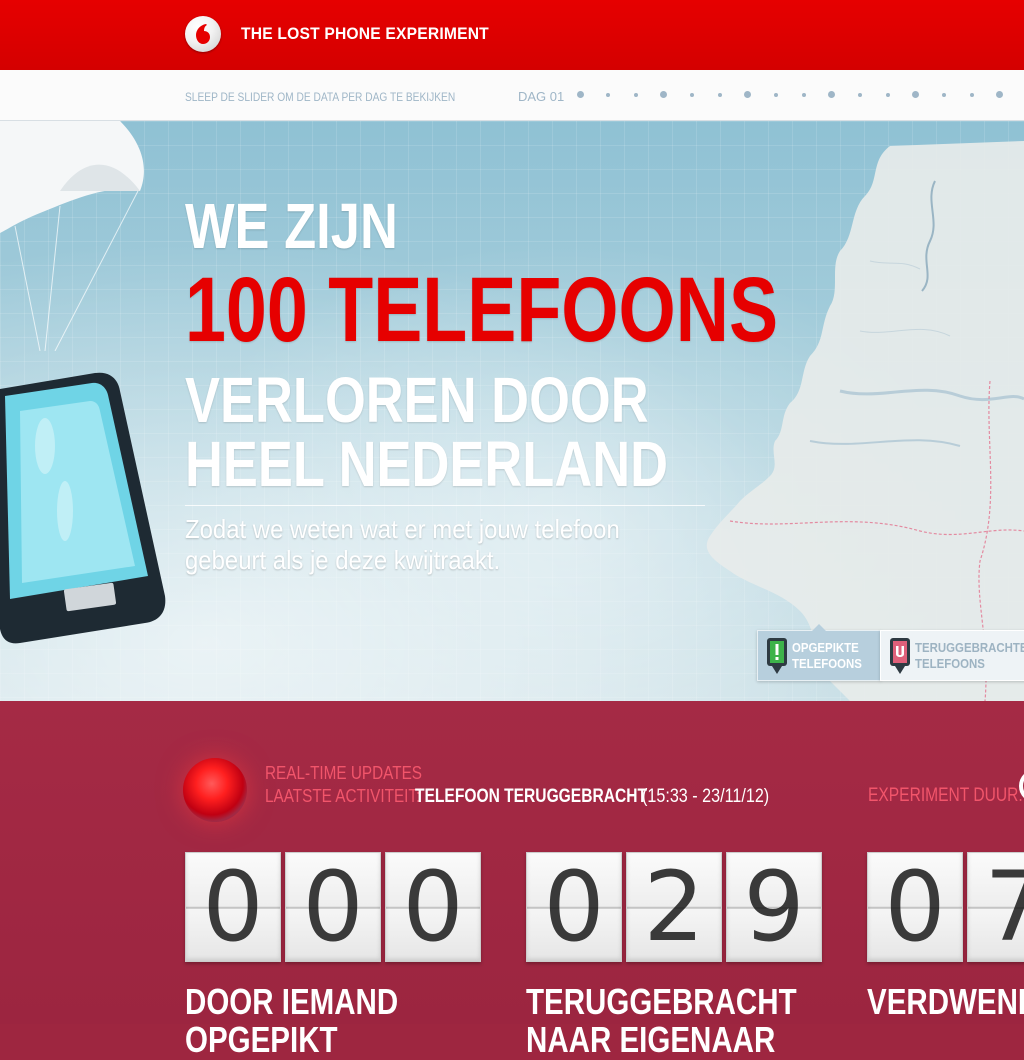  Describe the element at coordinates (995, 907) in the screenshot. I see `counter-digit: 7` at that location.